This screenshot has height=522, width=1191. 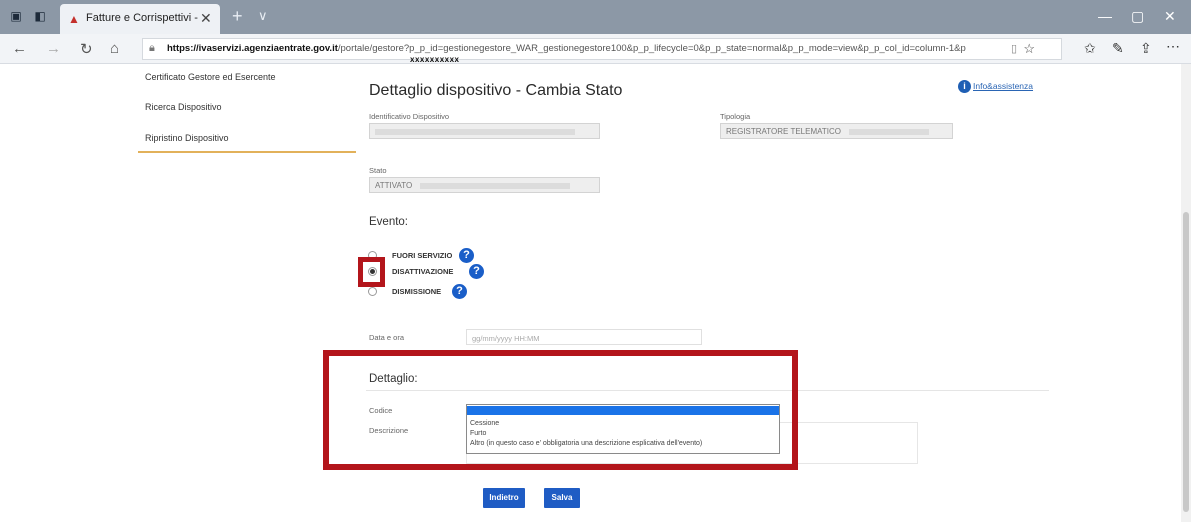 I want to click on maximize-icon: ▢, so click(x=1137, y=16).